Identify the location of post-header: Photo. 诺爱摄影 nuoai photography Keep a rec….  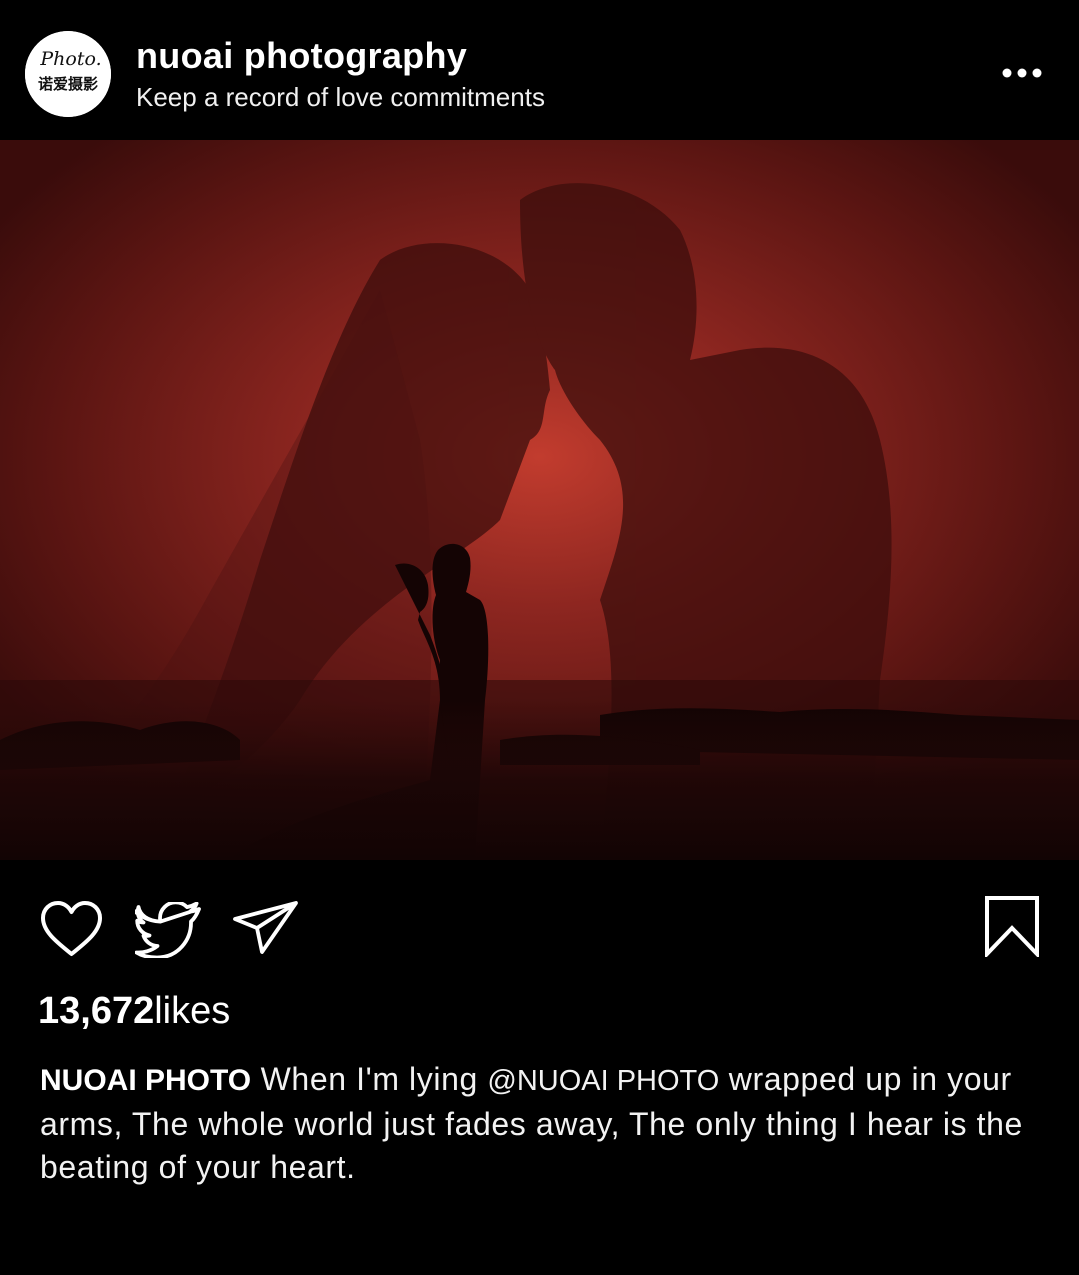
(539, 70).